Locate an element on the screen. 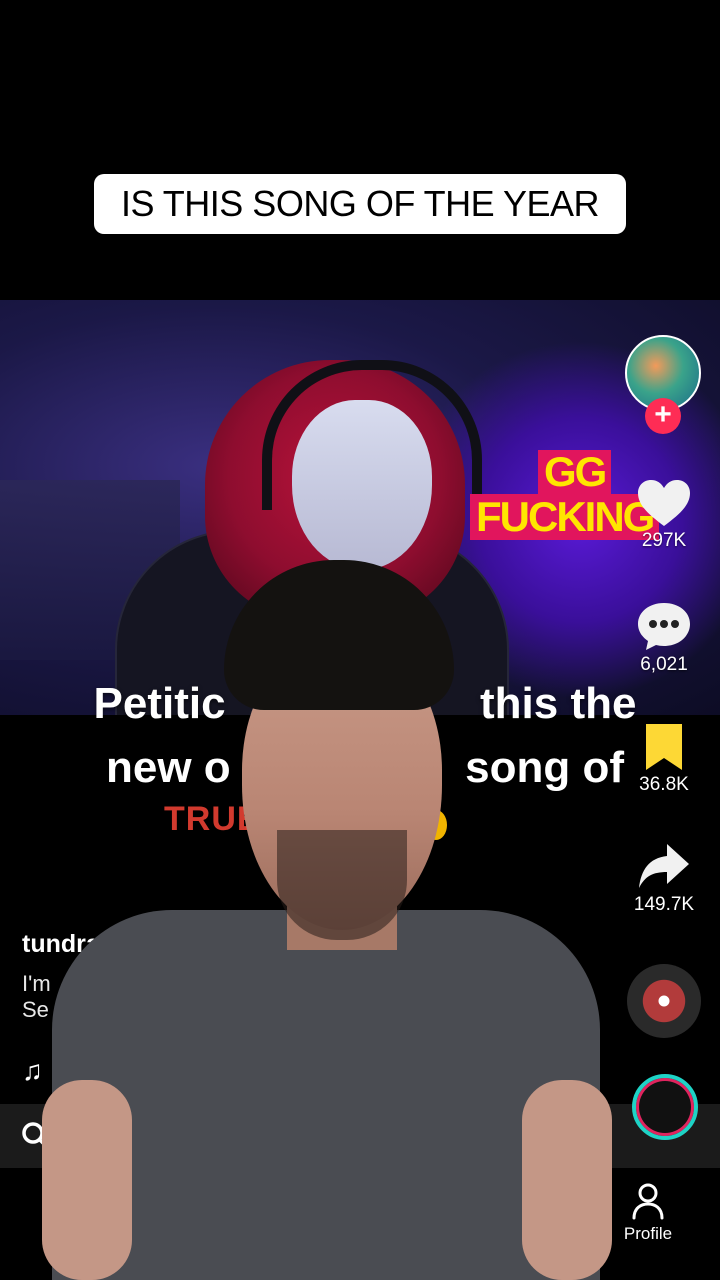 The width and height of the screenshot is (720, 1280). like-button: 297K is located at coordinates (664, 515).